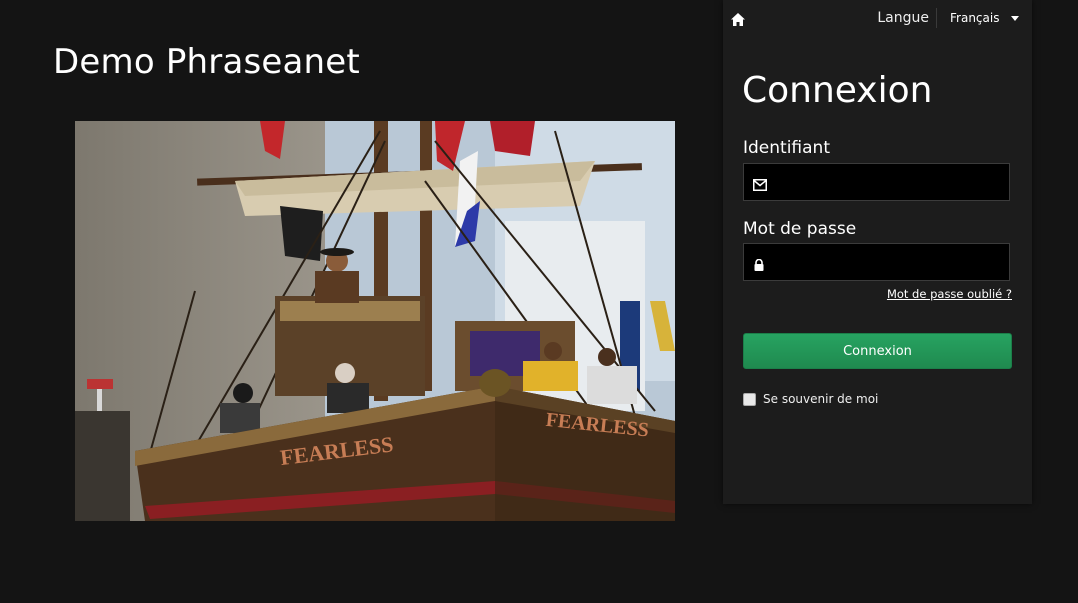 The width and height of the screenshot is (1078, 603). I want to click on identifier-field, so click(876, 182).